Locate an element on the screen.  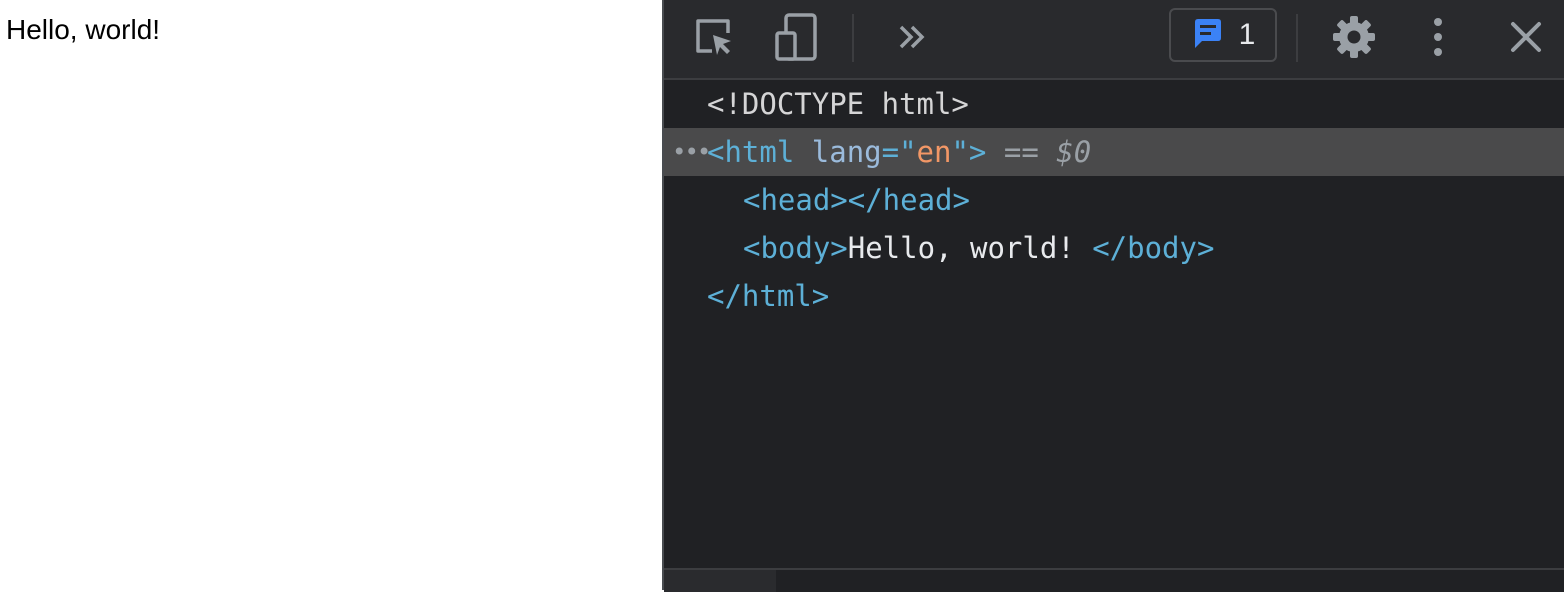
customize-menu-button is located at coordinates (1438, 39).